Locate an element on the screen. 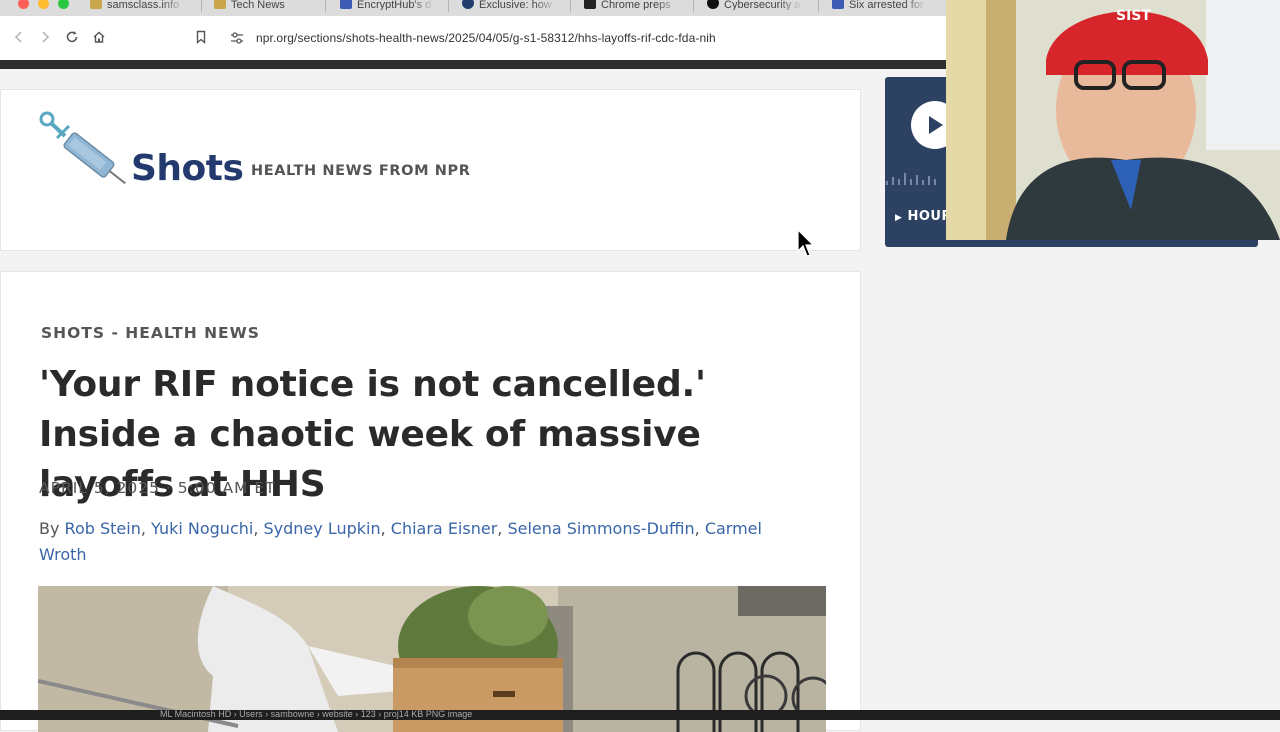  tab-title: Six arrested for is located at coordinates (886, 5).